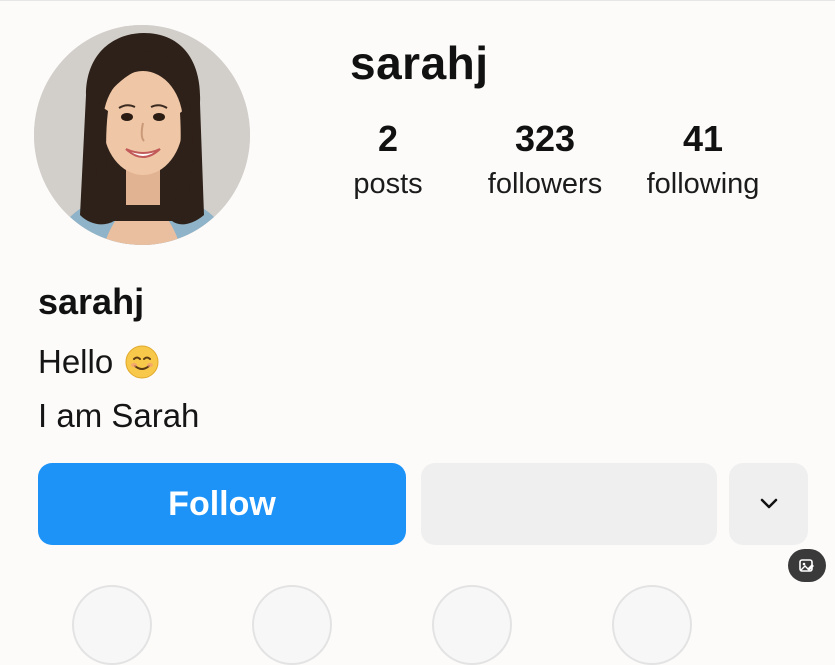 Image resolution: width=835 pixels, height=665 pixels. I want to click on profile-photo, so click(142, 135).